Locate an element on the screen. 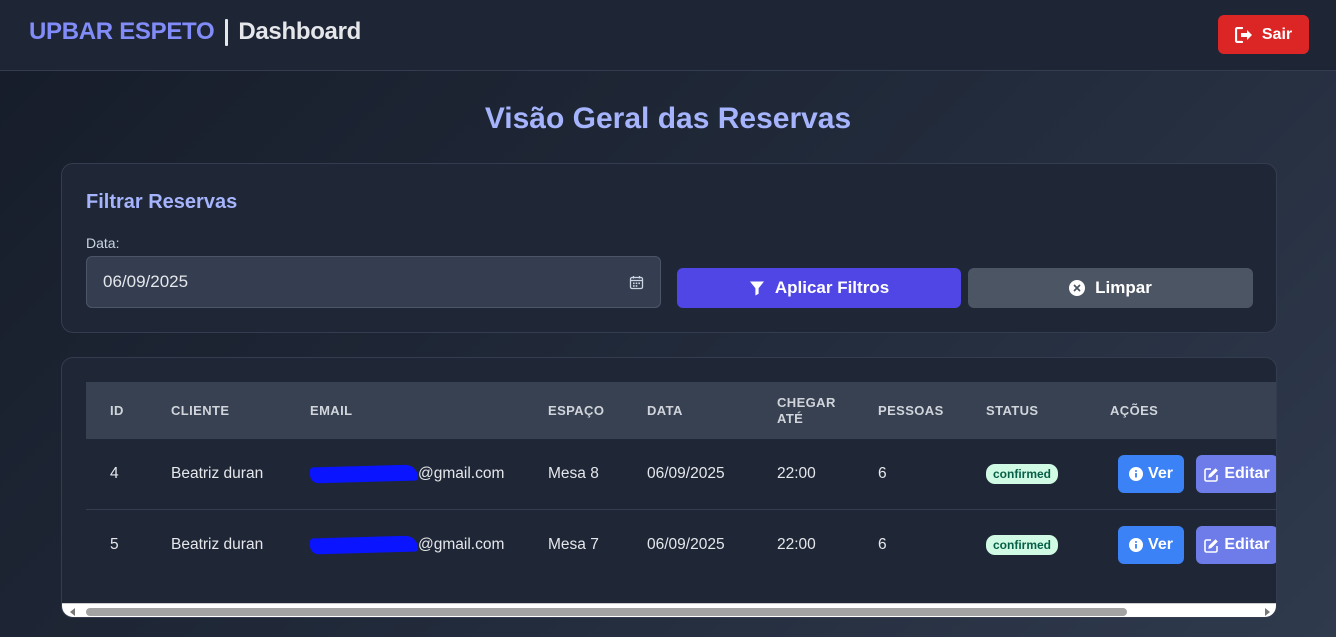  scroll-left-arrow-icon is located at coordinates (72, 612).